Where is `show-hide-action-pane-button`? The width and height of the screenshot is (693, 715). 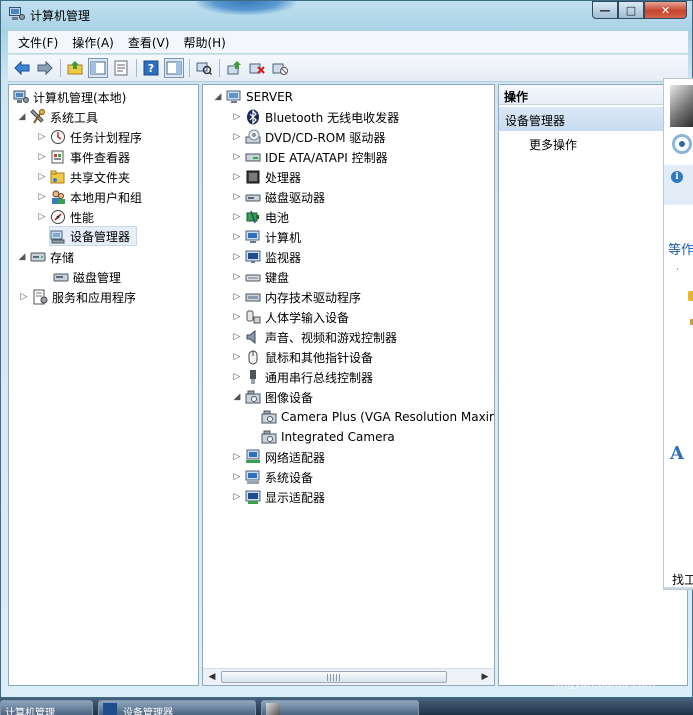
show-hide-action-pane-button is located at coordinates (174, 68).